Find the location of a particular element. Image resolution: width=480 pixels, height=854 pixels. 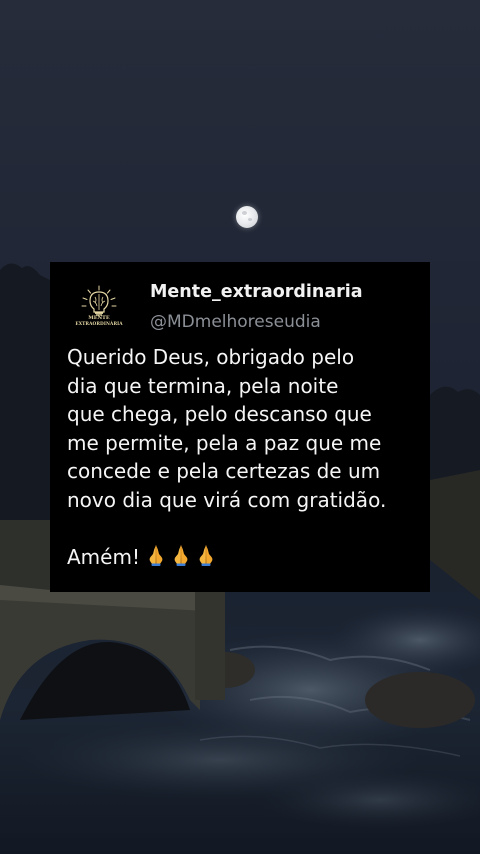

post-text-line: Querido Deus, obrigado pelo is located at coordinates (211, 357).